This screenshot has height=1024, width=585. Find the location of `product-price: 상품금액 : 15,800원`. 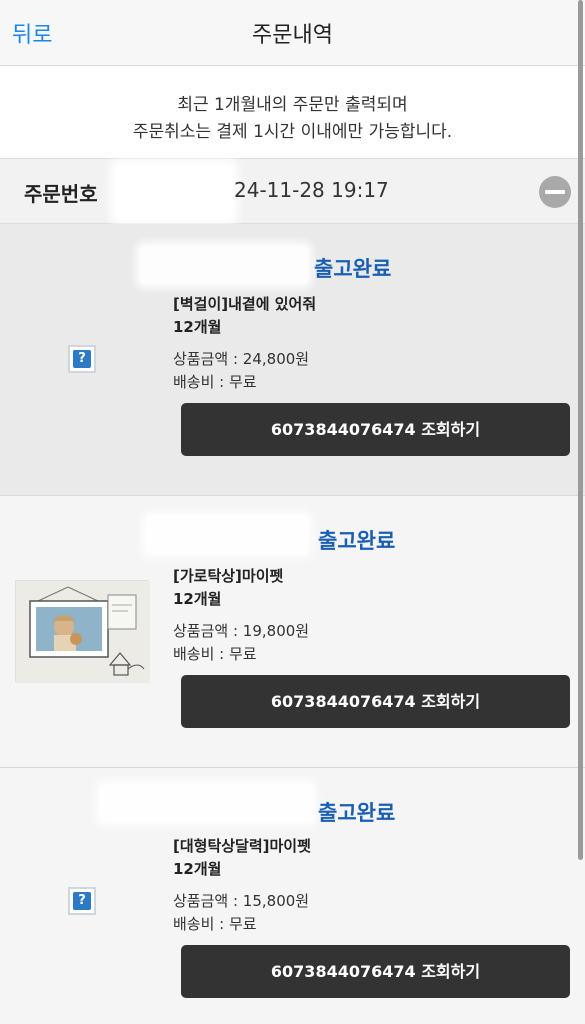

product-price: 상품금액 : 15,800원 is located at coordinates (241, 901).